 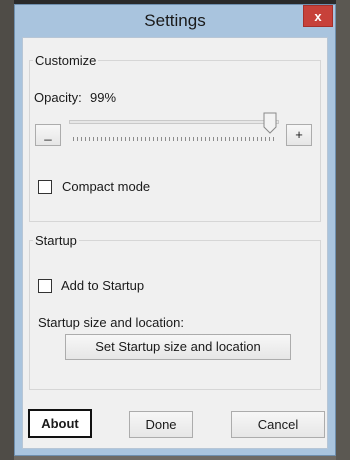 What do you see at coordinates (56, 240) in the screenshot?
I see `startup-group-label: Startup` at bounding box center [56, 240].